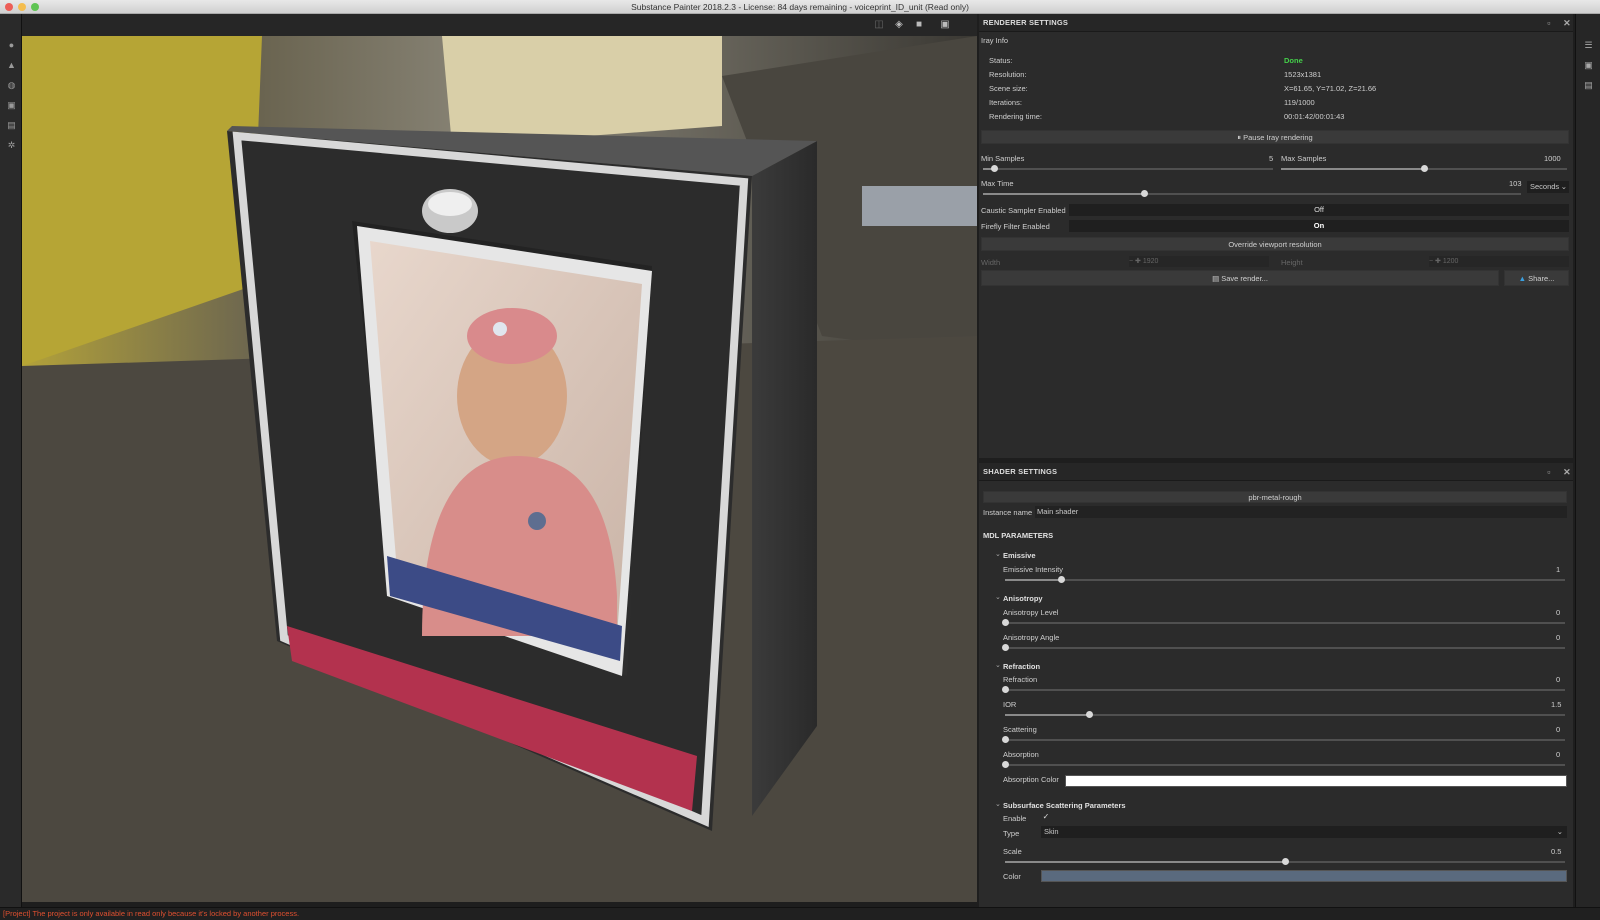  Describe the element at coordinates (1033, 580) in the screenshot. I see `emissive-intensity-fill` at that location.